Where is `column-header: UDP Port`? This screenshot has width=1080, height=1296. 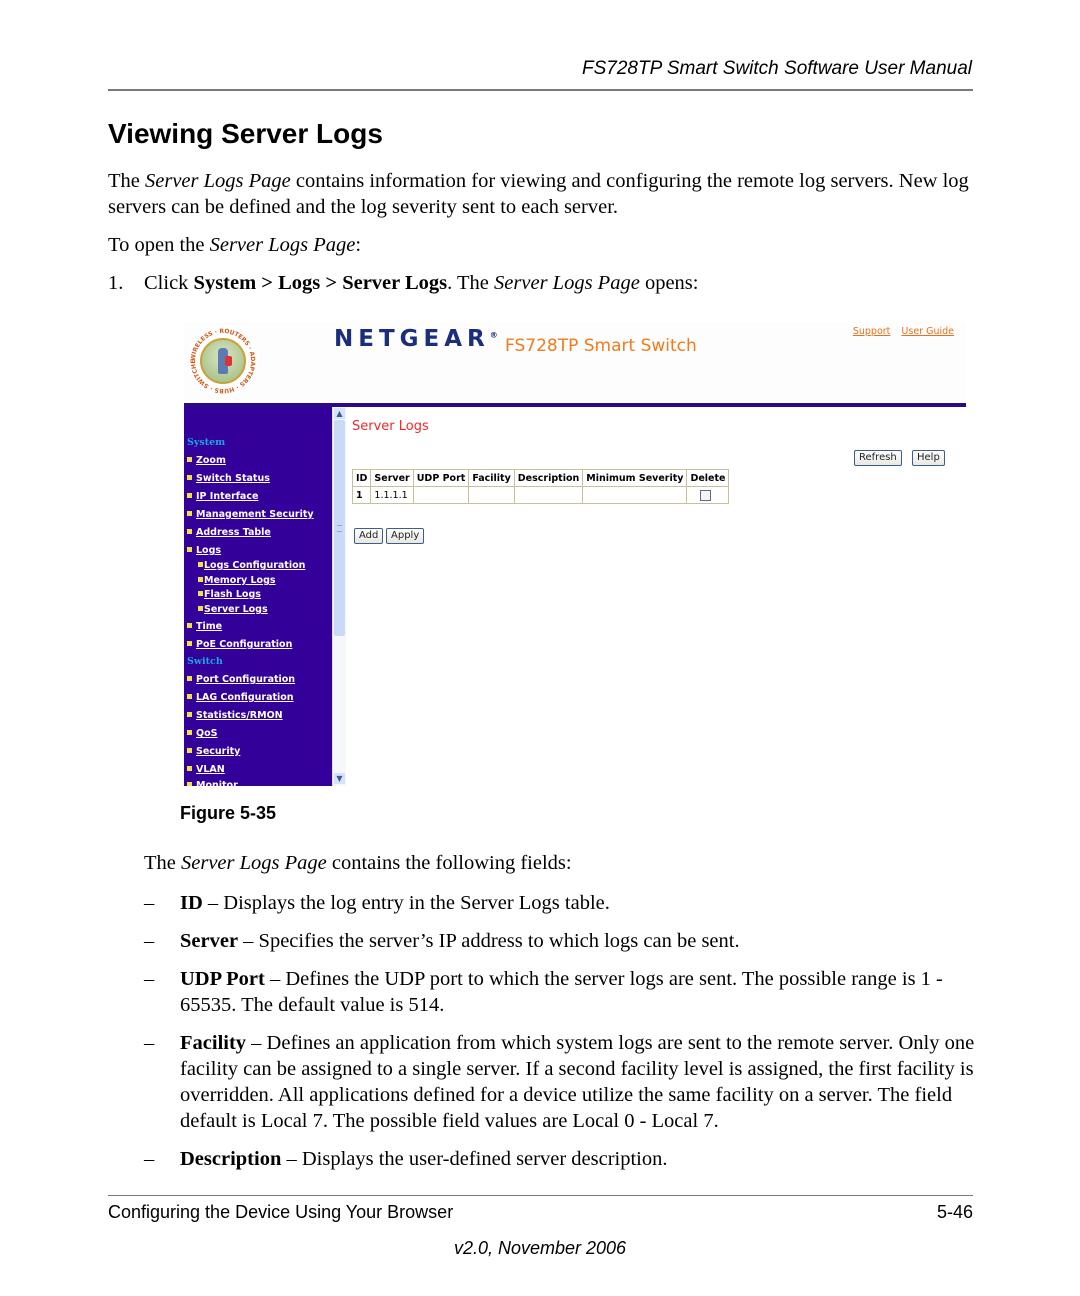 column-header: UDP Port is located at coordinates (441, 478).